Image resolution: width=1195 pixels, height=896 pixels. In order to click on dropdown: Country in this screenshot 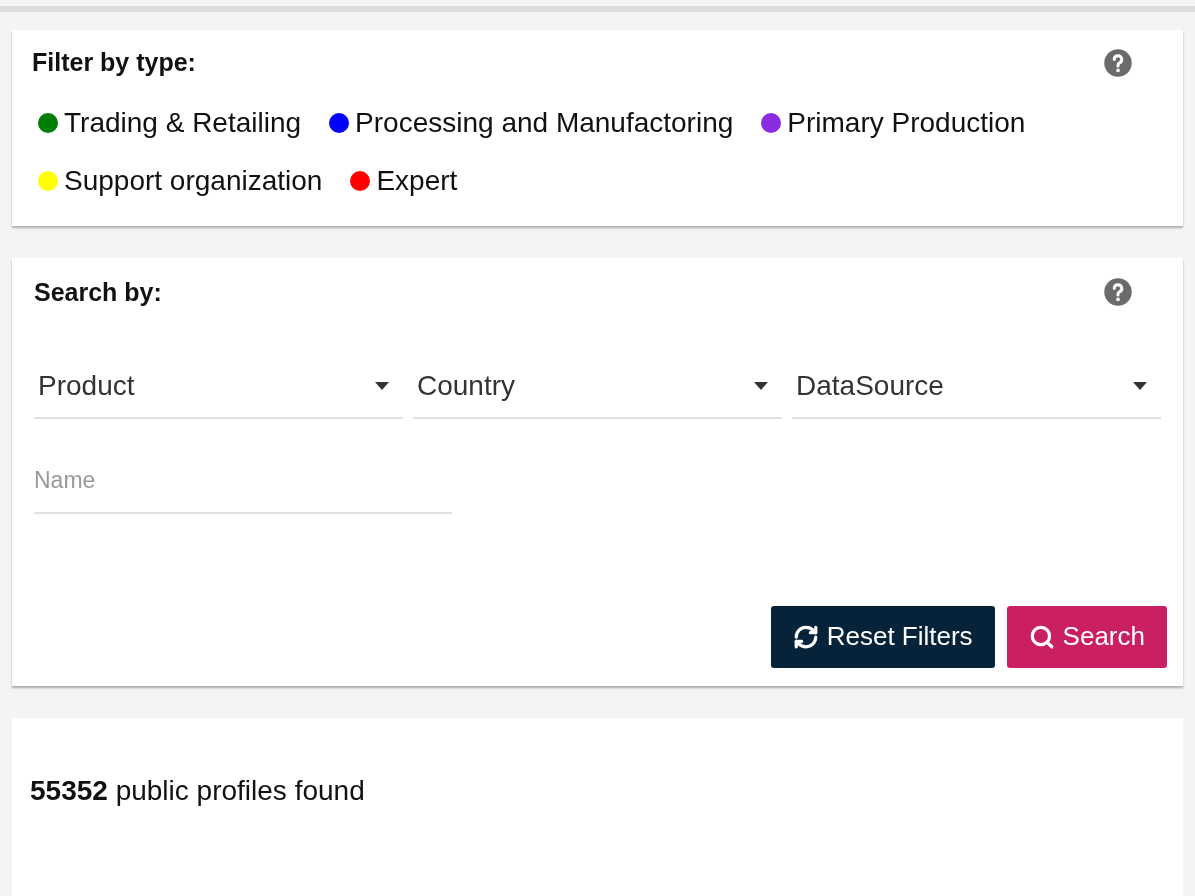, I will do `click(597, 392)`.